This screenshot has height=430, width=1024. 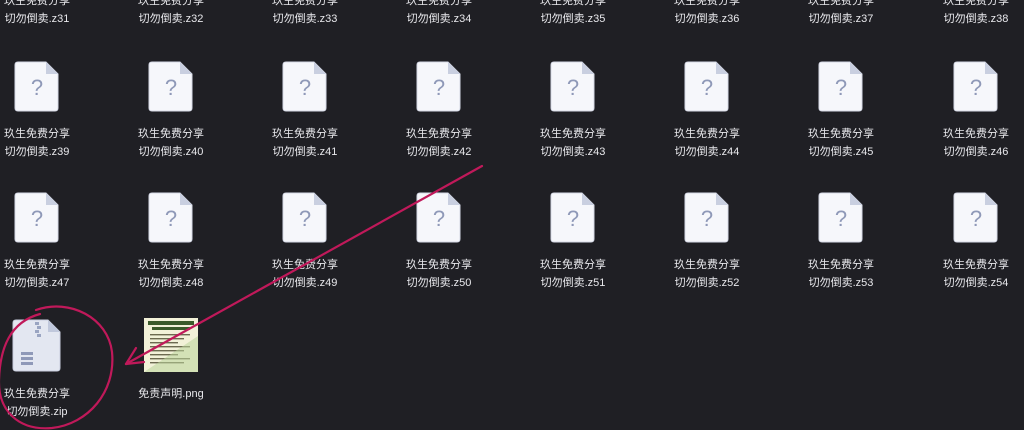 I want to click on file-item-zip: 玖生免费分享 切勿倒卖.zip, so click(x=48, y=215).